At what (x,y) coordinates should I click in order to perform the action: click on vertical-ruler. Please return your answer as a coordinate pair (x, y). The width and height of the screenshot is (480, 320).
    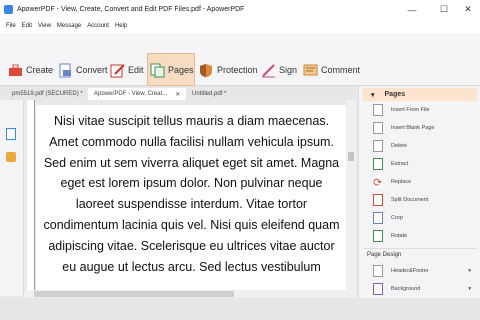
    Looking at the image, I should click on (31, 195).